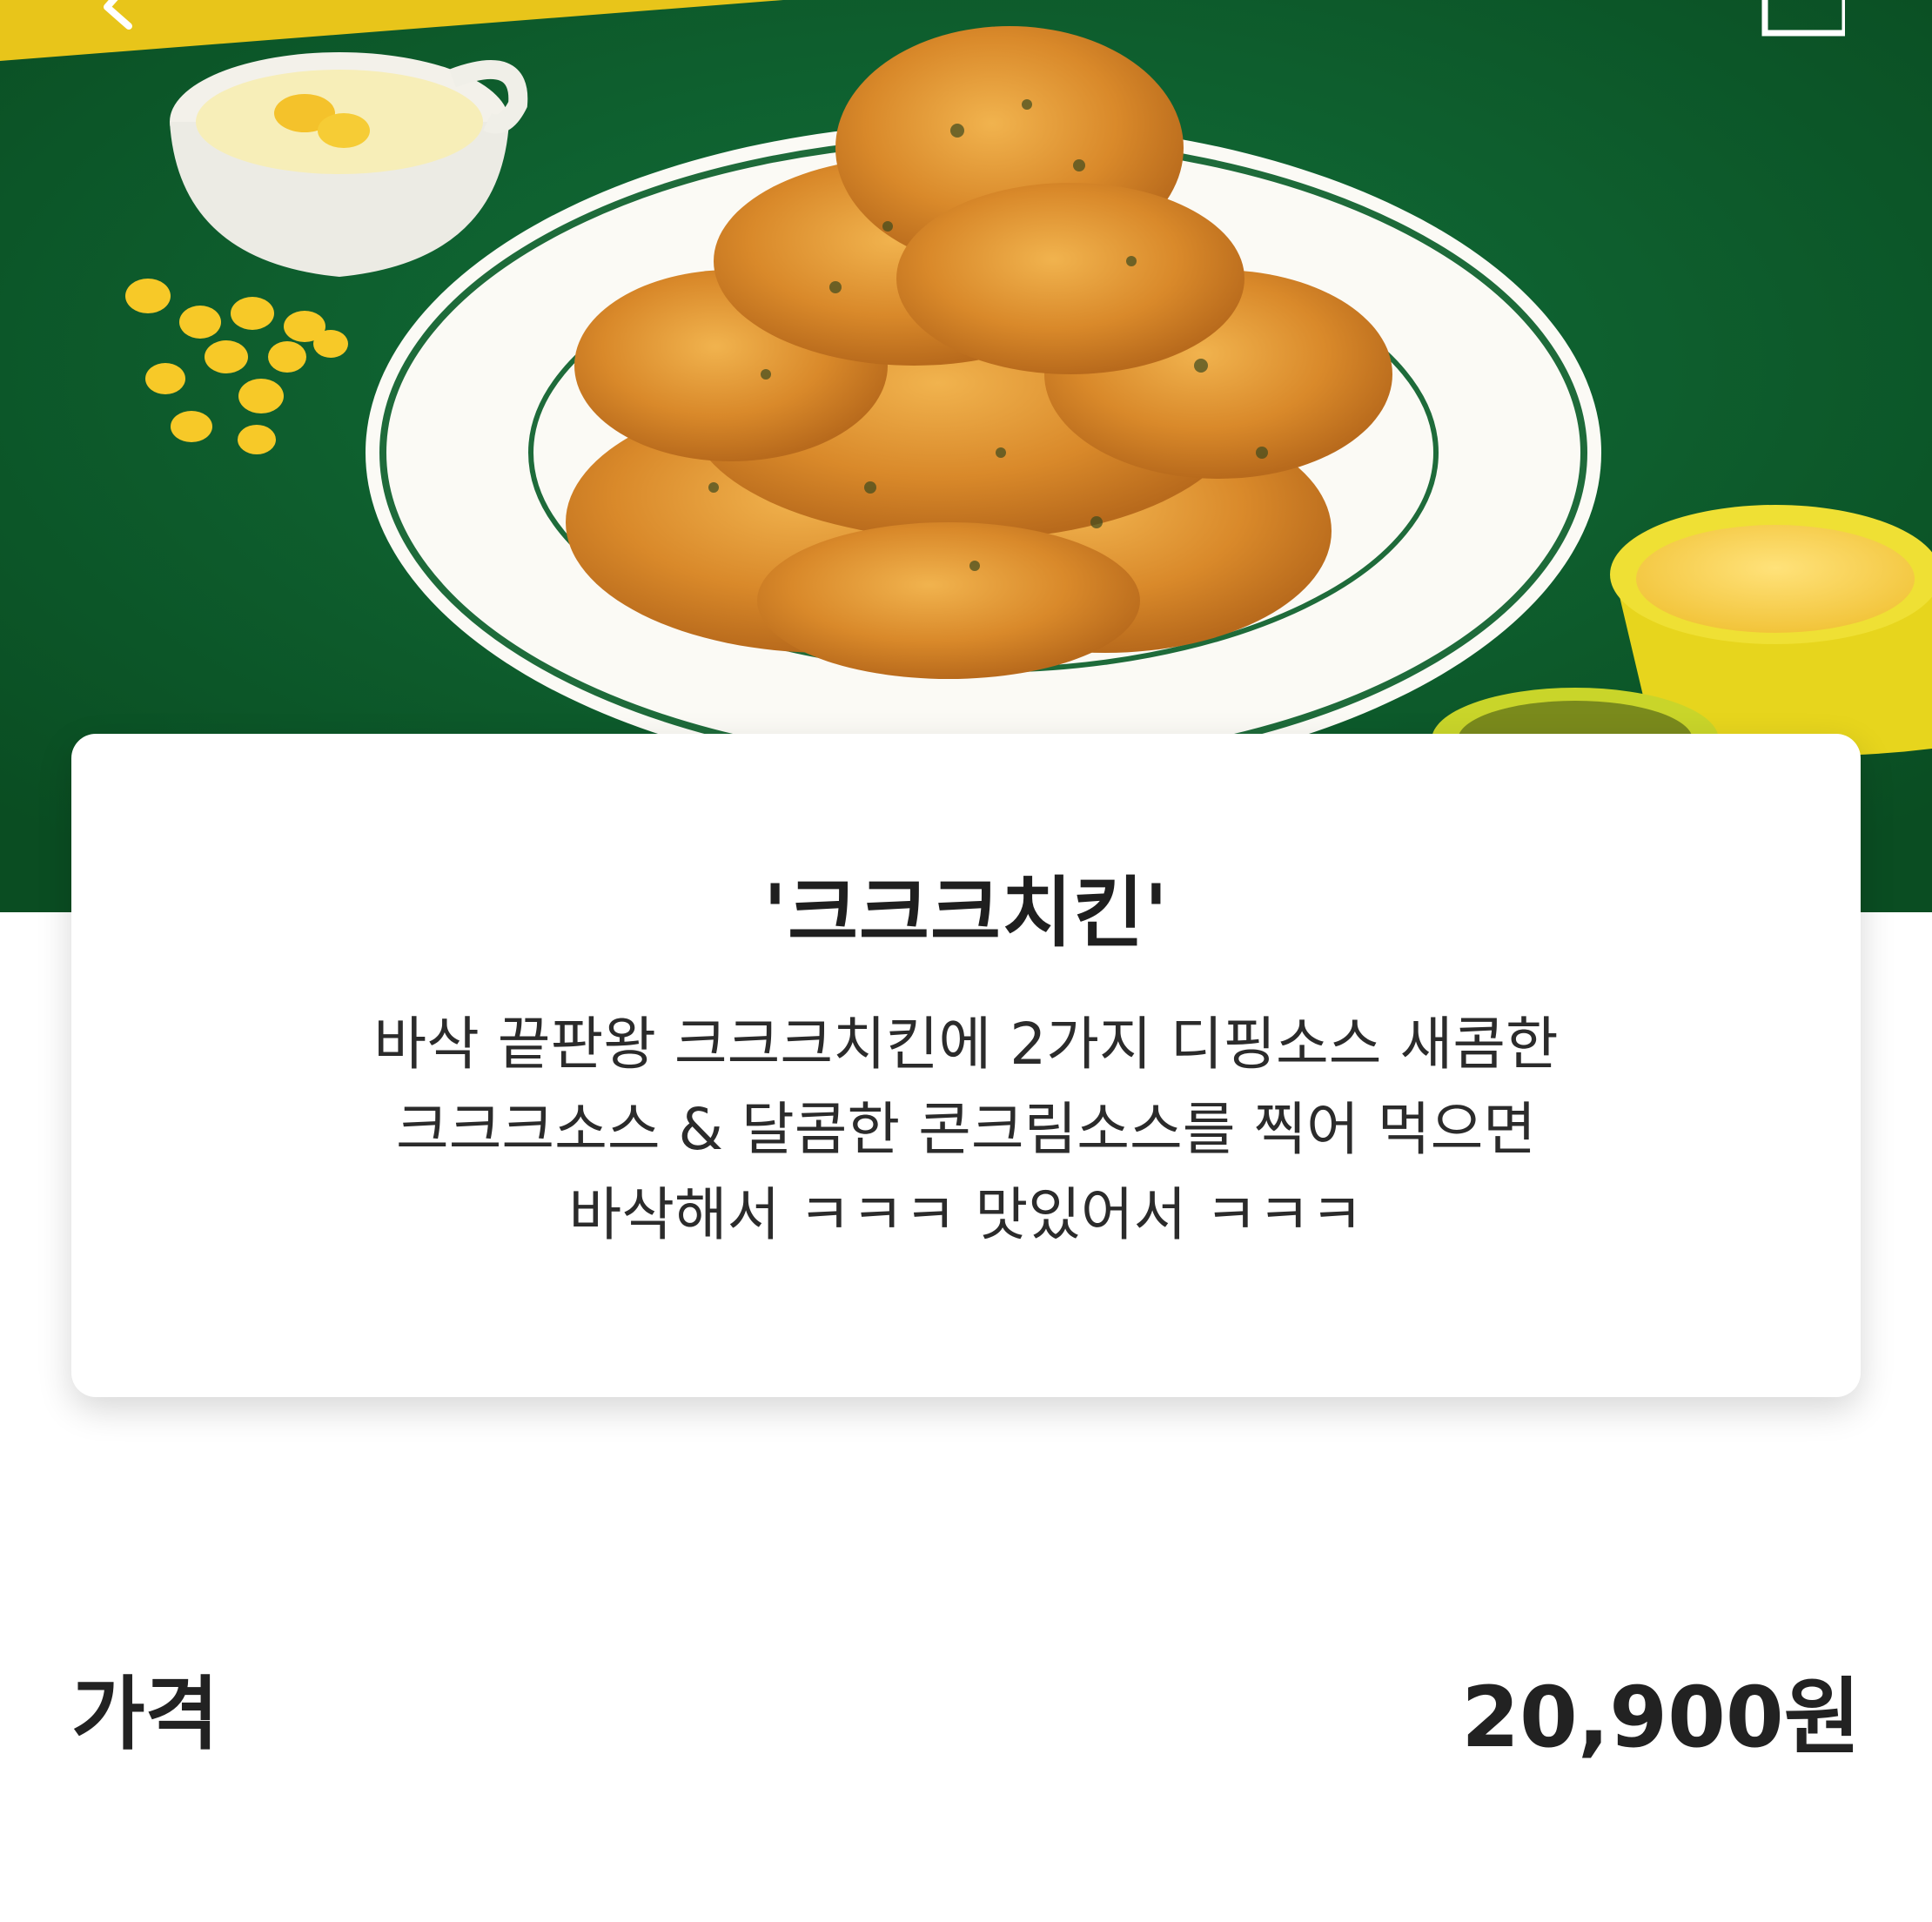  What do you see at coordinates (966, 913) in the screenshot?
I see `menu-title: '크크크치킨'` at bounding box center [966, 913].